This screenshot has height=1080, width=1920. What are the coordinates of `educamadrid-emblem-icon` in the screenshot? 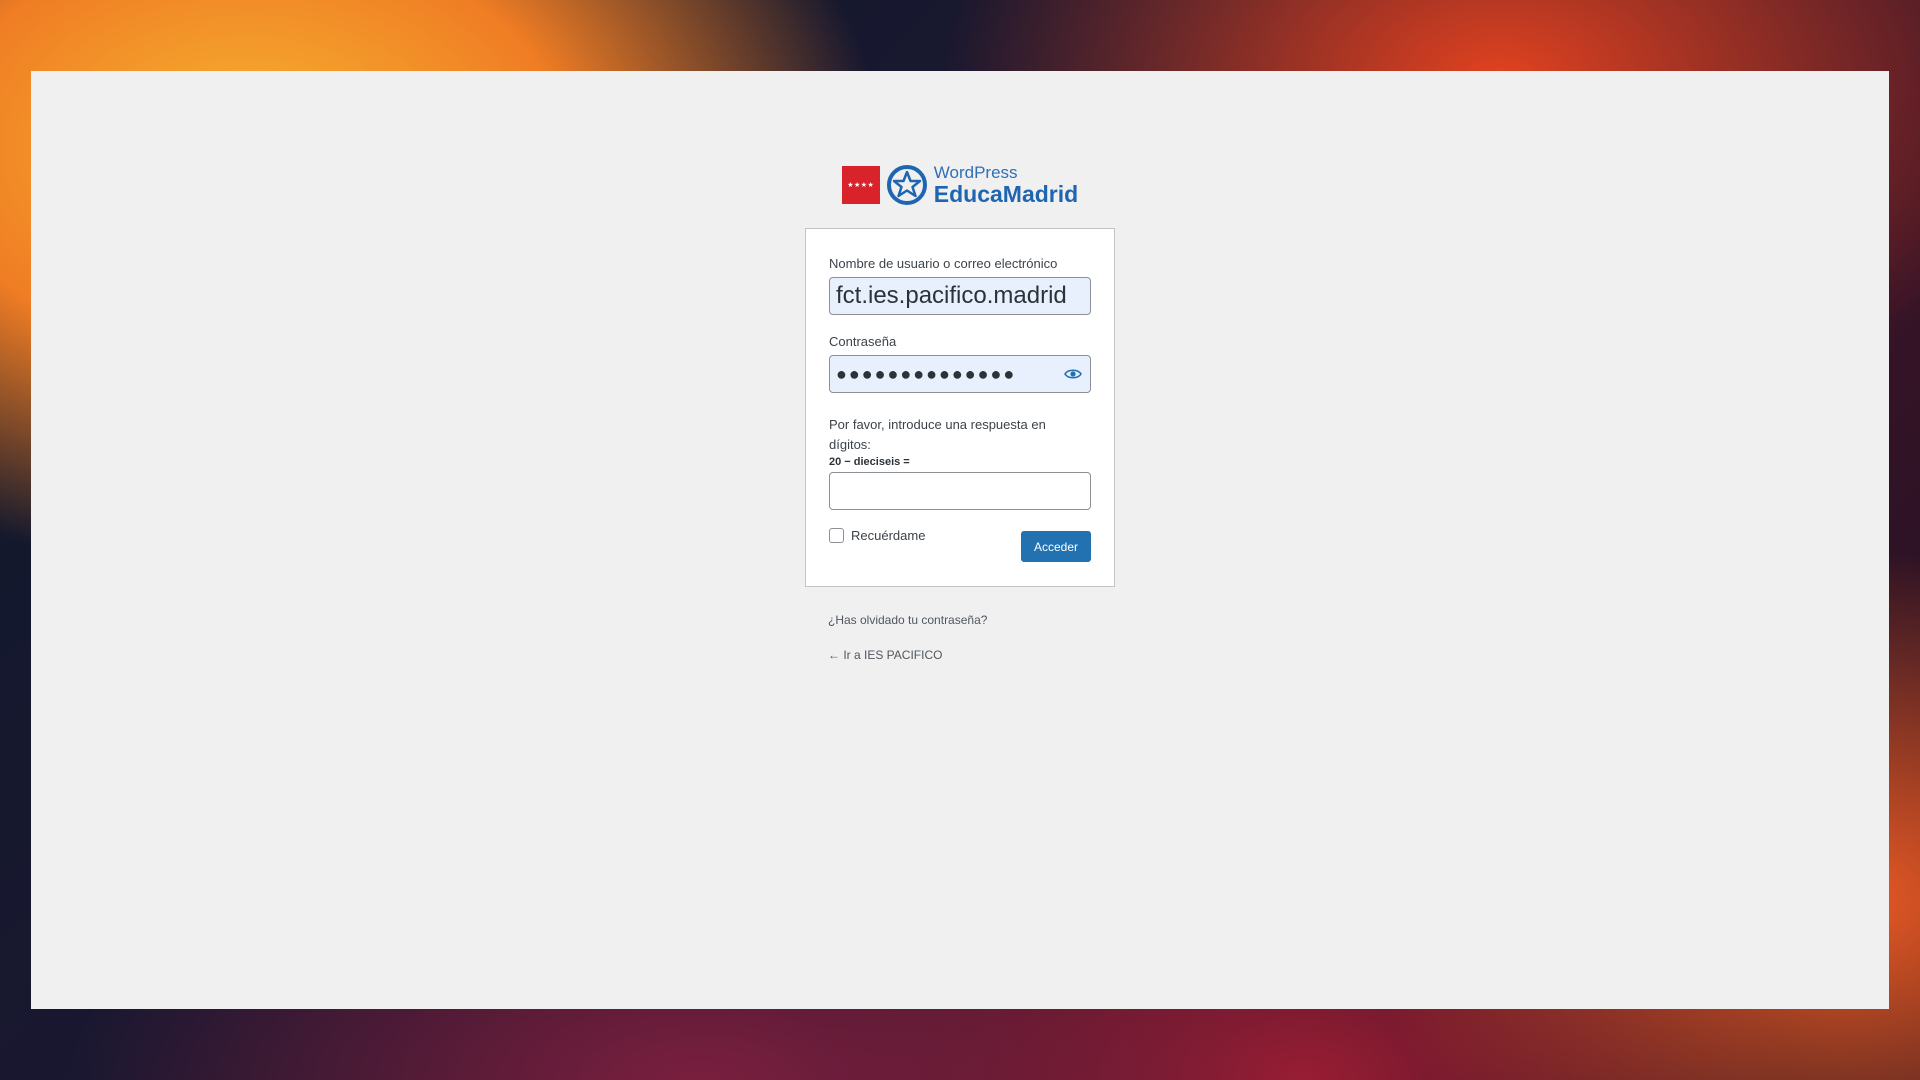 It's located at (906, 185).